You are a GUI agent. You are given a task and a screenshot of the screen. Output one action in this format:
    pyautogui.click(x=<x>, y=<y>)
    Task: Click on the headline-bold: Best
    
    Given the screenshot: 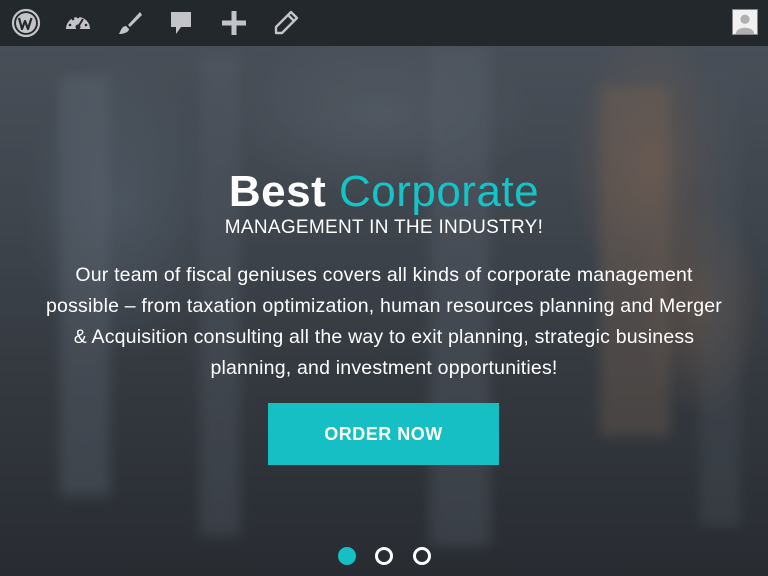 What is the action you would take?
    pyautogui.click(x=277, y=191)
    